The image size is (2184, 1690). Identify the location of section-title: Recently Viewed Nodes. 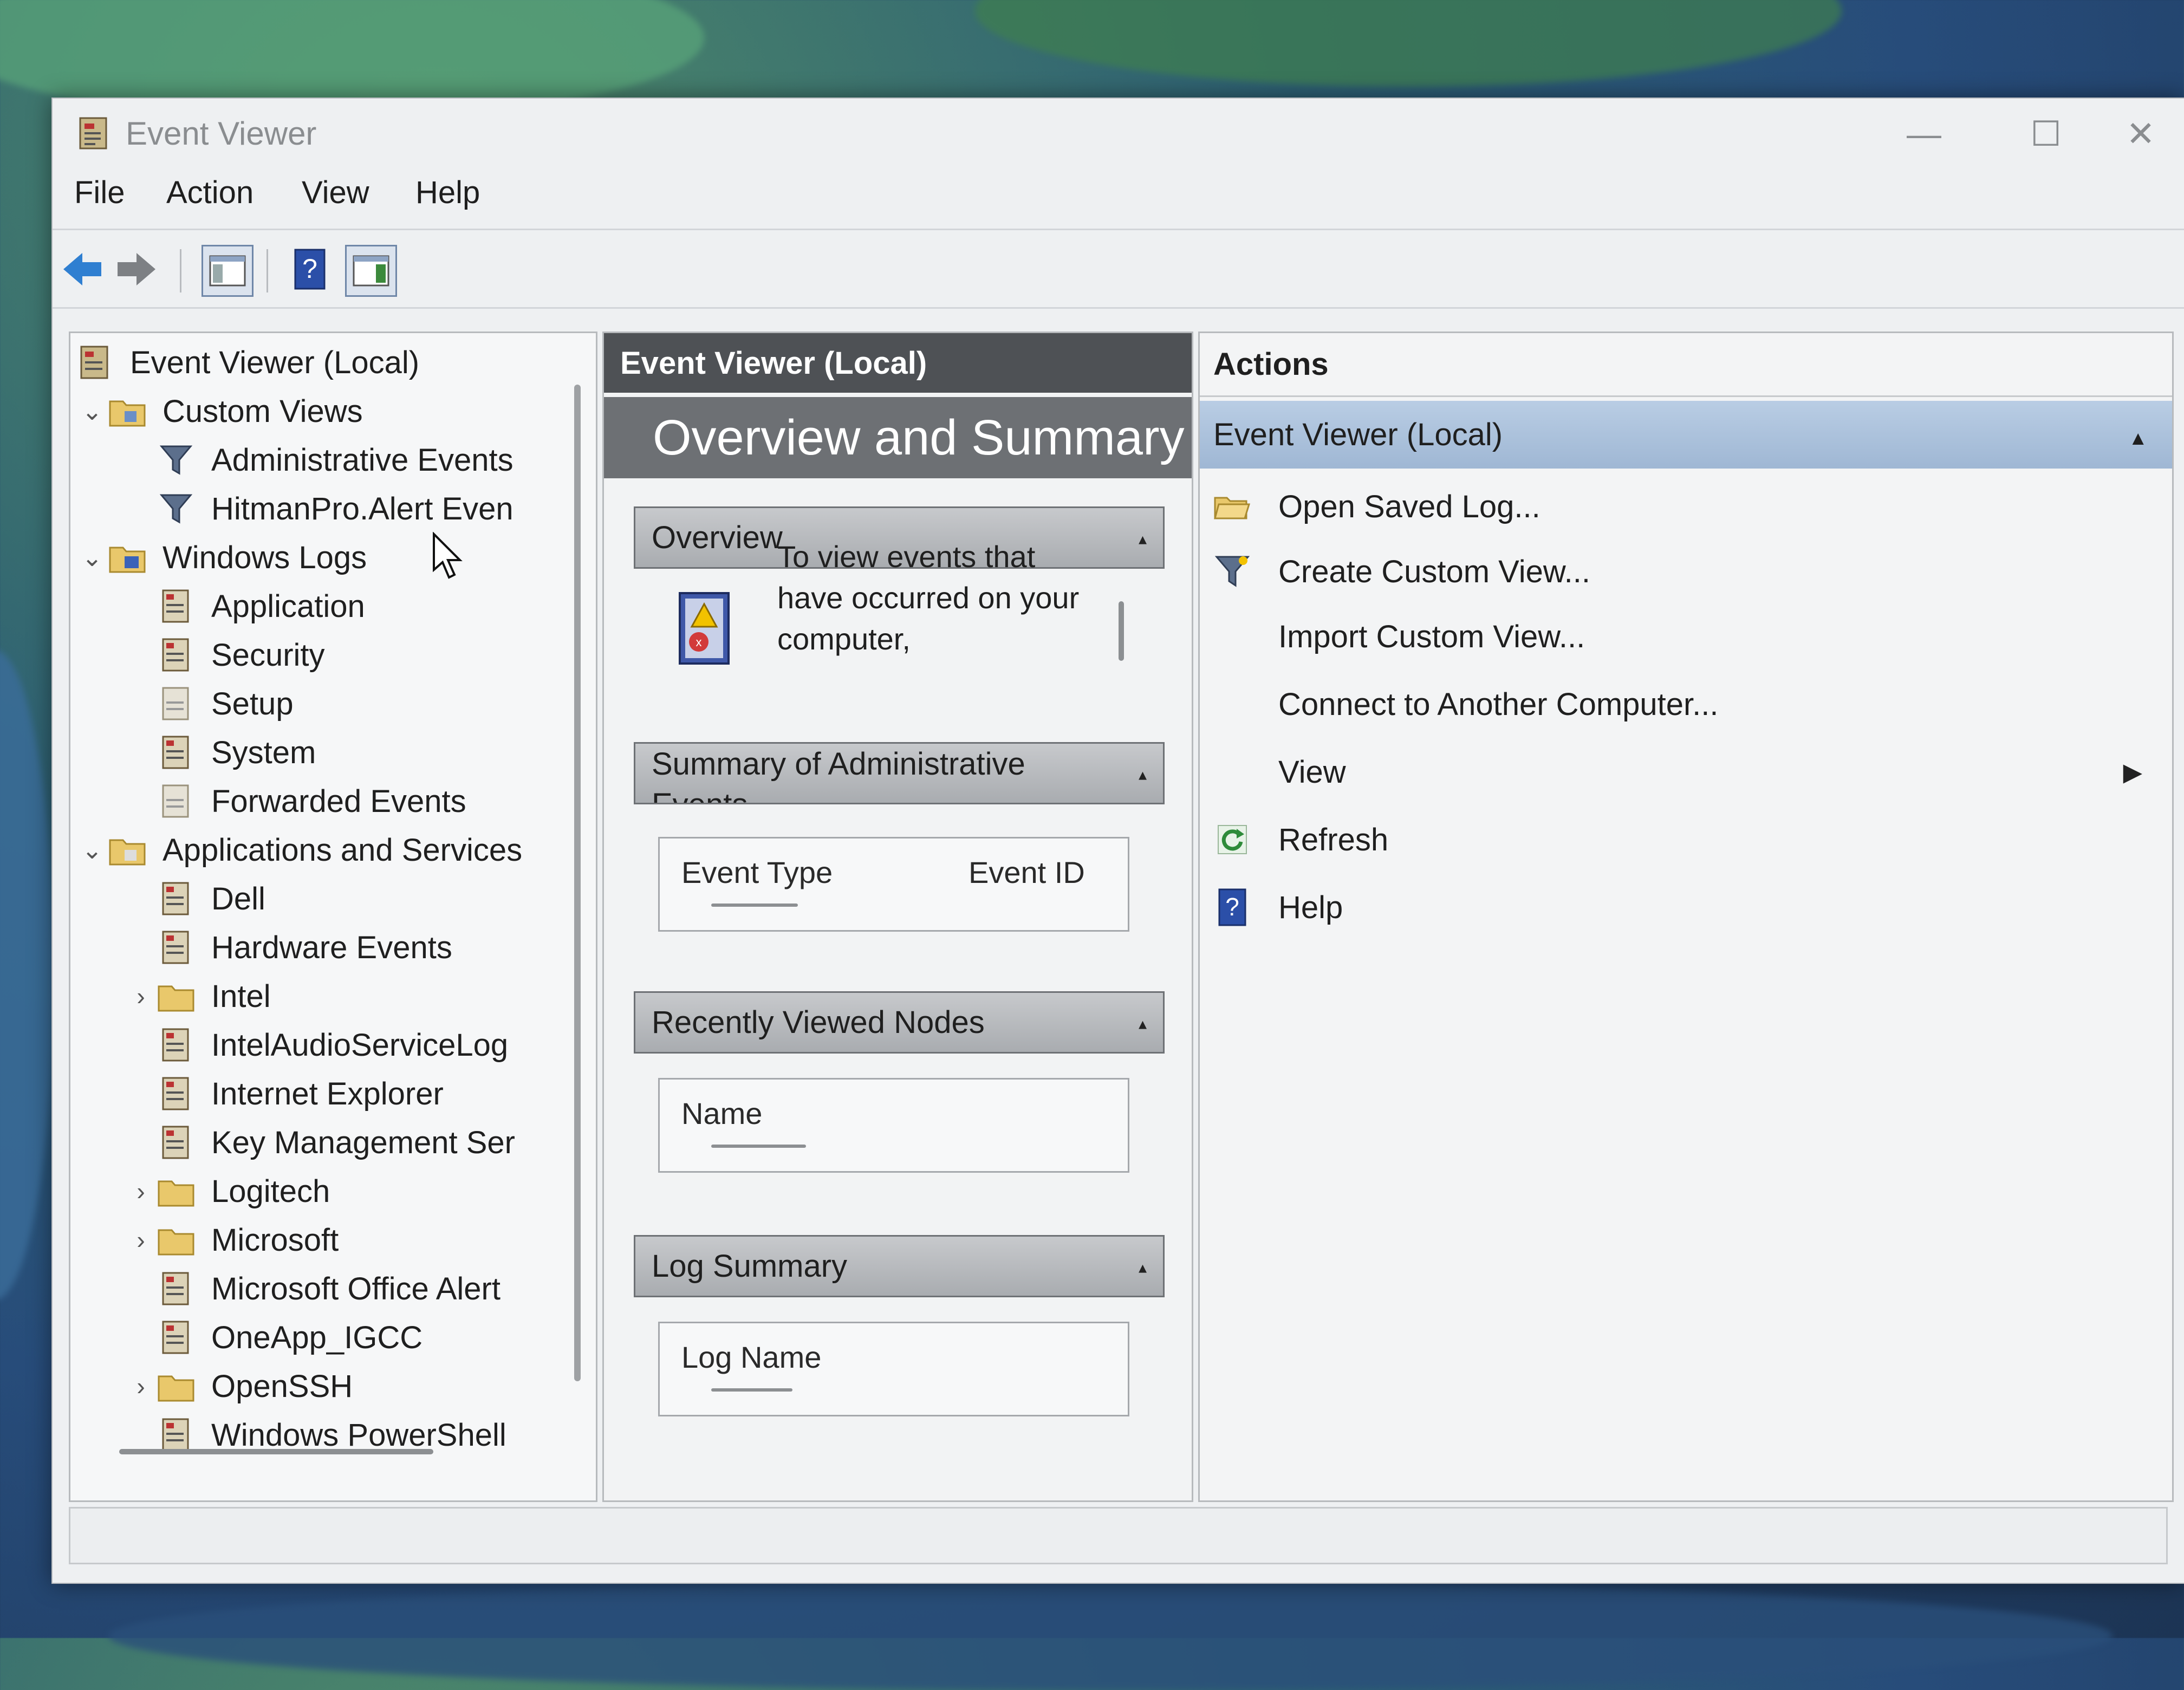
(818, 1022).